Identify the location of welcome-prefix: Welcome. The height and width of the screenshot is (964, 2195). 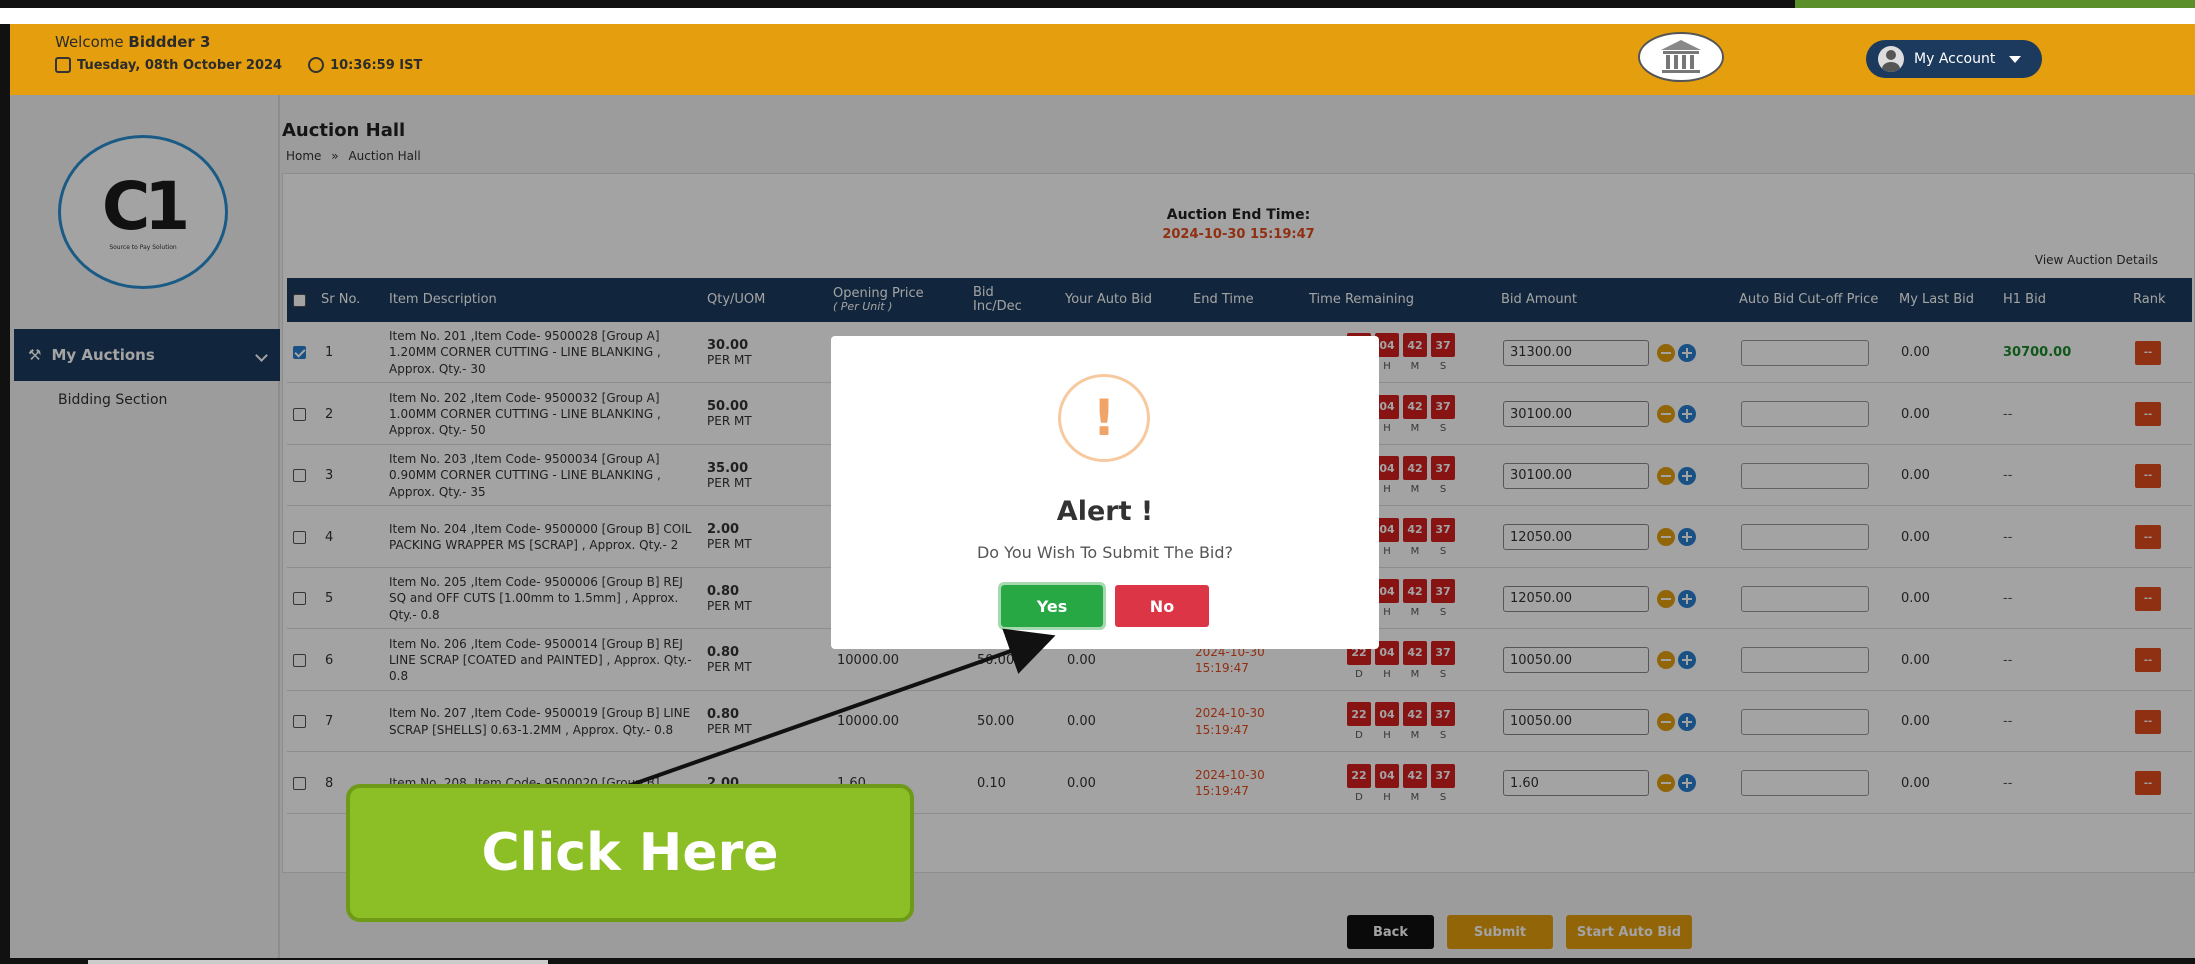
(89, 42).